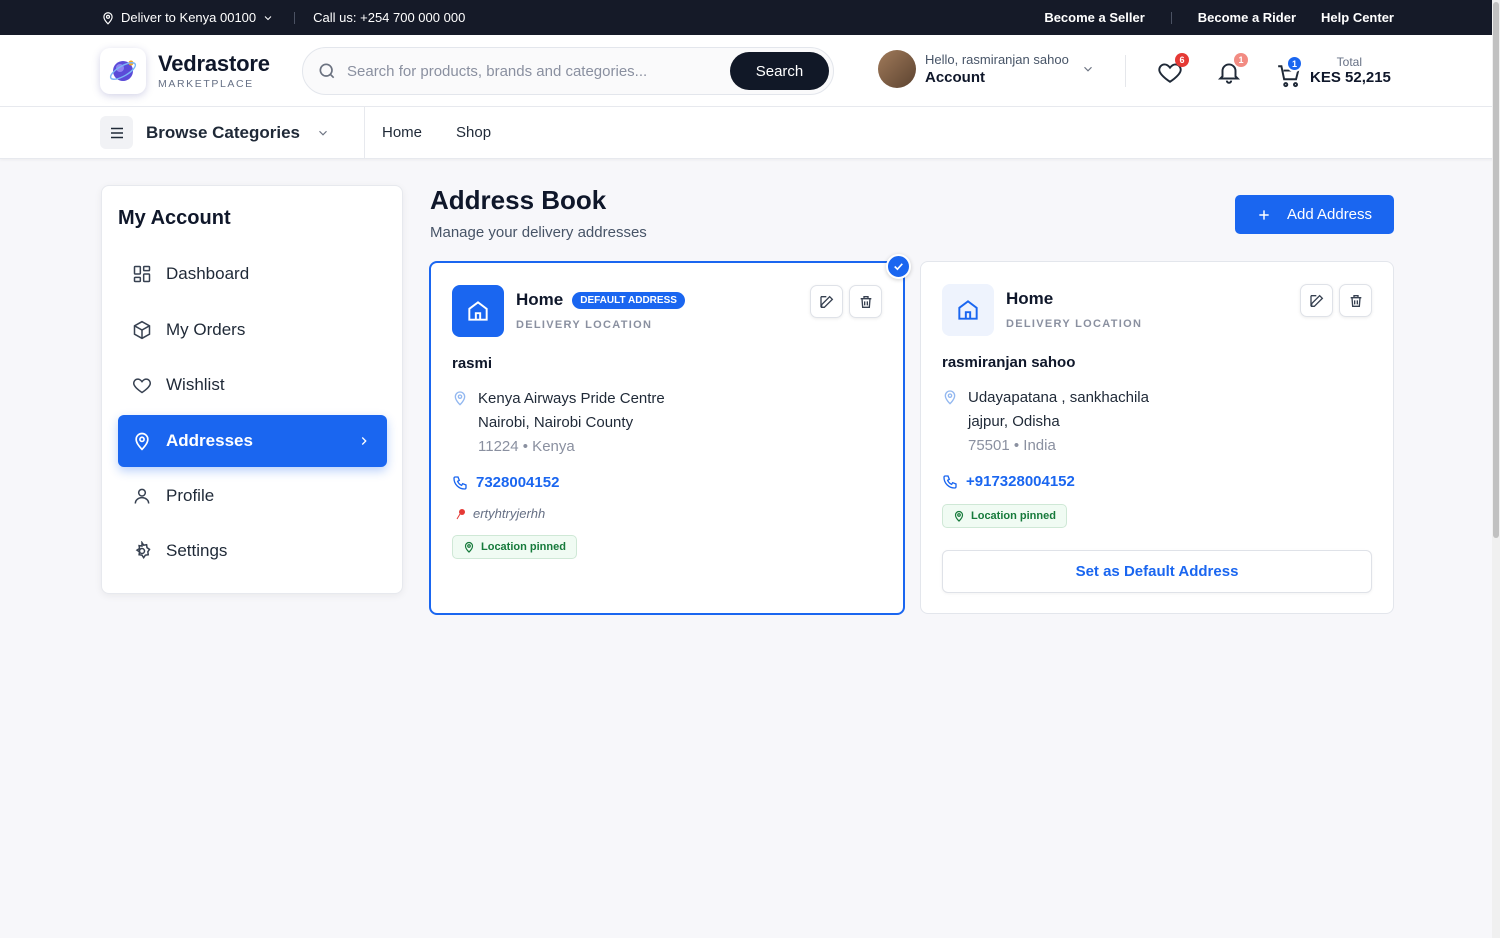 This screenshot has width=1500, height=938. What do you see at coordinates (142, 274) in the screenshot?
I see `grid-icon` at bounding box center [142, 274].